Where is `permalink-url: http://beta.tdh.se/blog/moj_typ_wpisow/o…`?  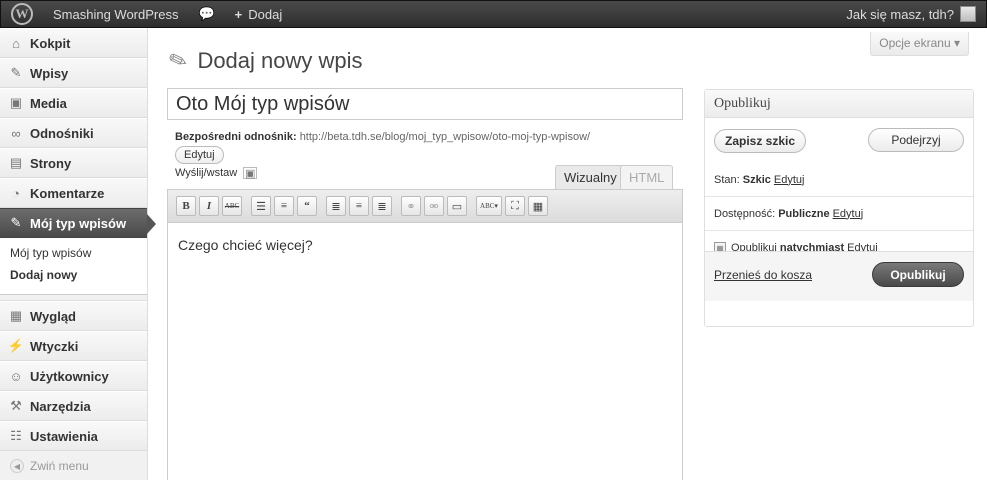
permalink-url: http://beta.tdh.se/blog/moj_typ_wpisow/o… is located at coordinates (445, 137).